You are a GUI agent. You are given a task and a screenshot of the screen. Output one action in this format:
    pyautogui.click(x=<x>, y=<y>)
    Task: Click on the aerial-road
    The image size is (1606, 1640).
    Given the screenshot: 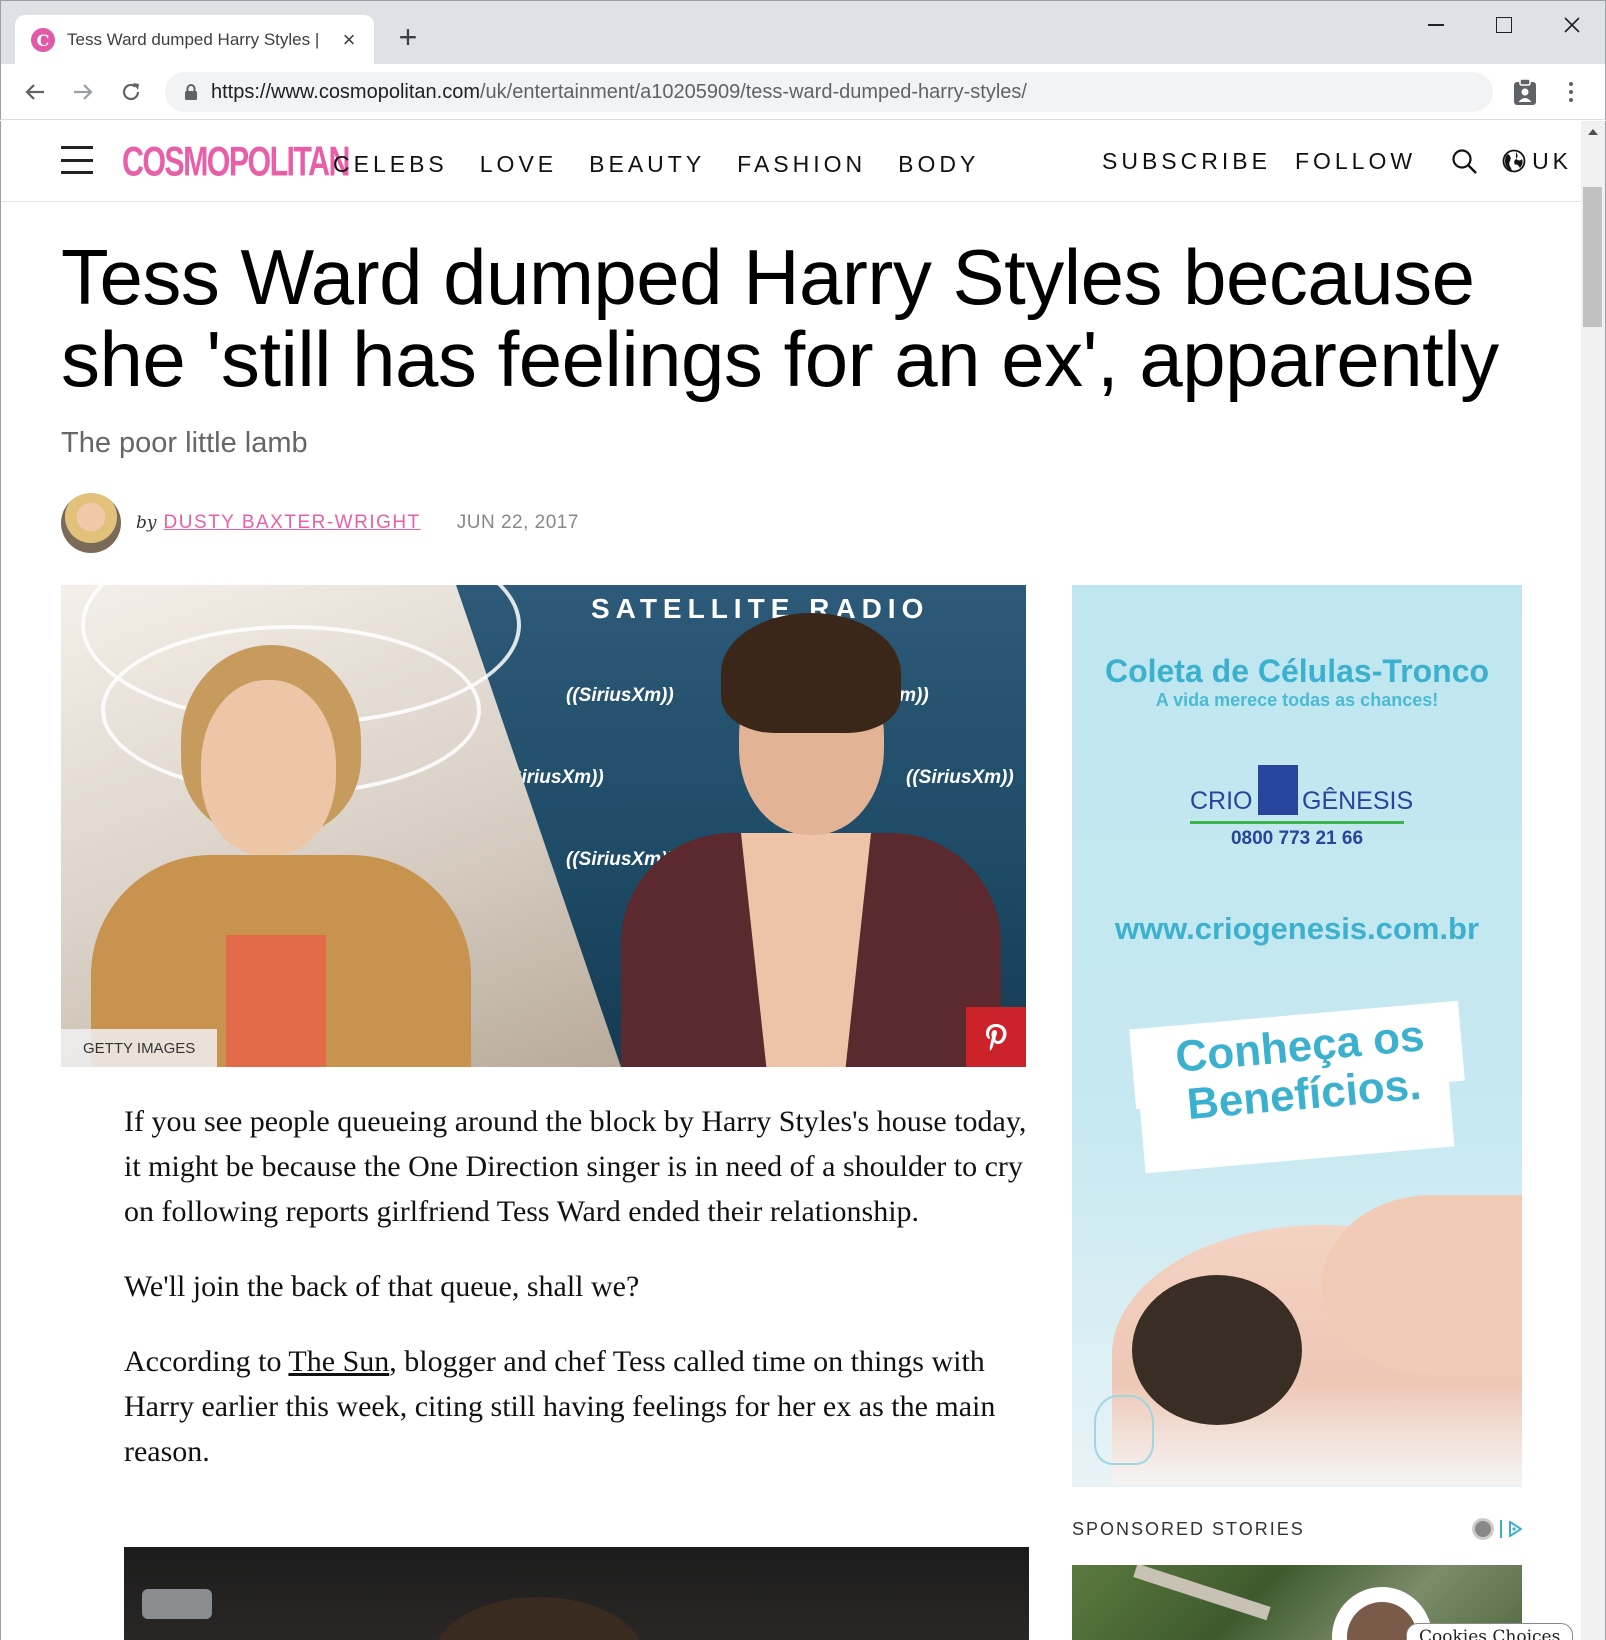 What is the action you would take?
    pyautogui.click(x=1202, y=1593)
    